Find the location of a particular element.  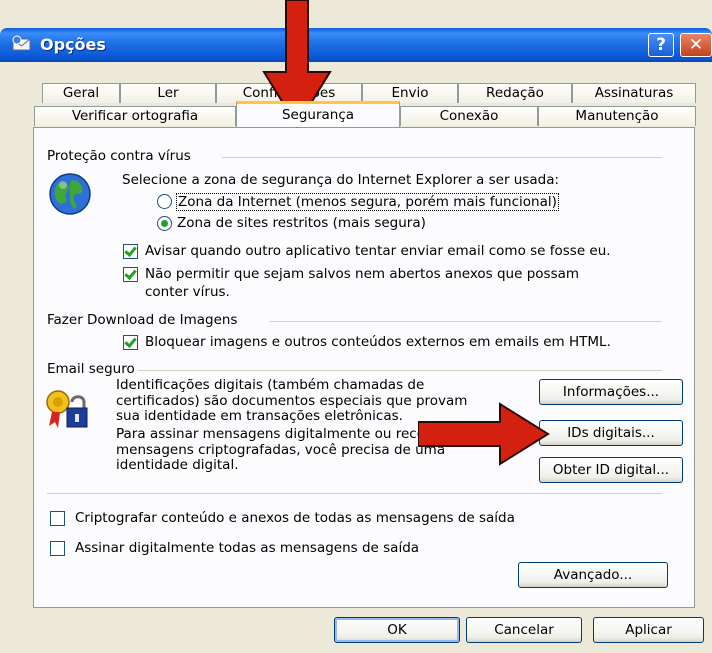

zone-restricted-radio is located at coordinates (164, 223).